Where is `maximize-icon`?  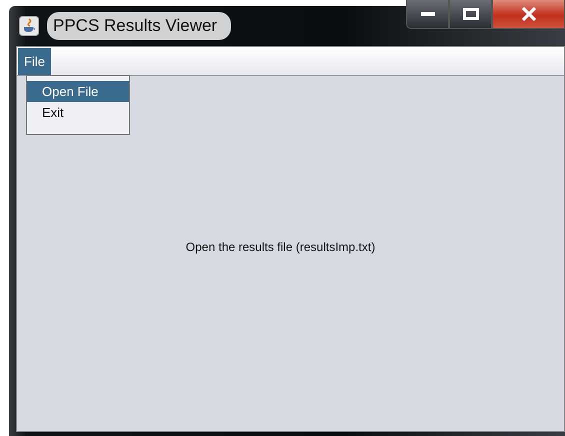 maximize-icon is located at coordinates (470, 14).